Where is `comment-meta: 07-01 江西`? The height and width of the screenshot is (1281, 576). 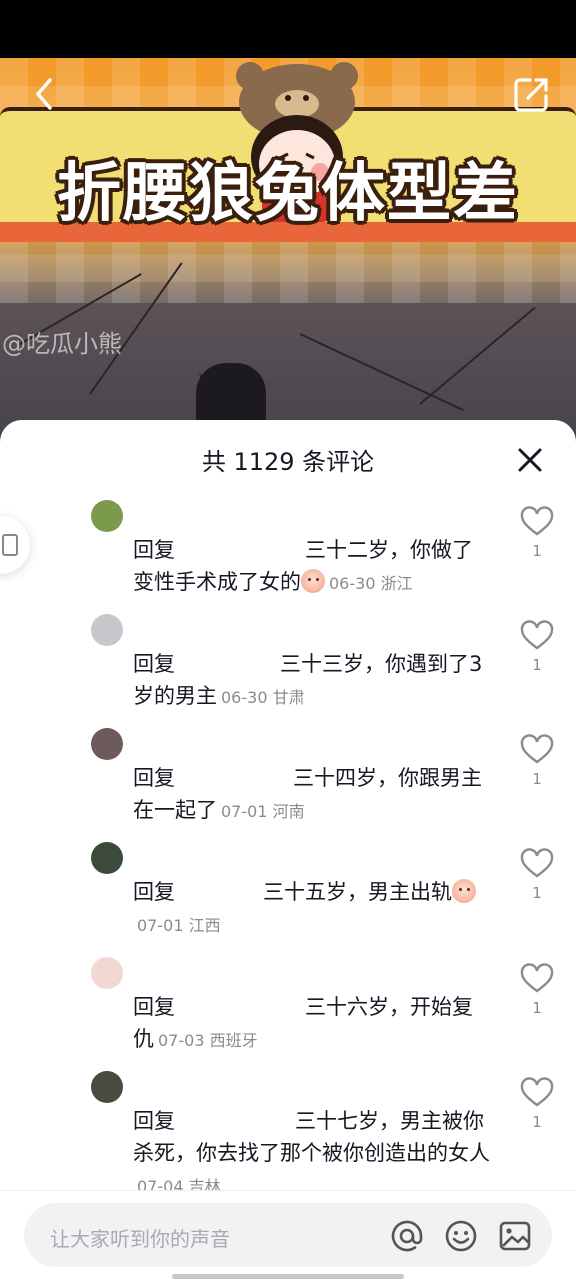
comment-meta: 07-01 江西 is located at coordinates (179, 925).